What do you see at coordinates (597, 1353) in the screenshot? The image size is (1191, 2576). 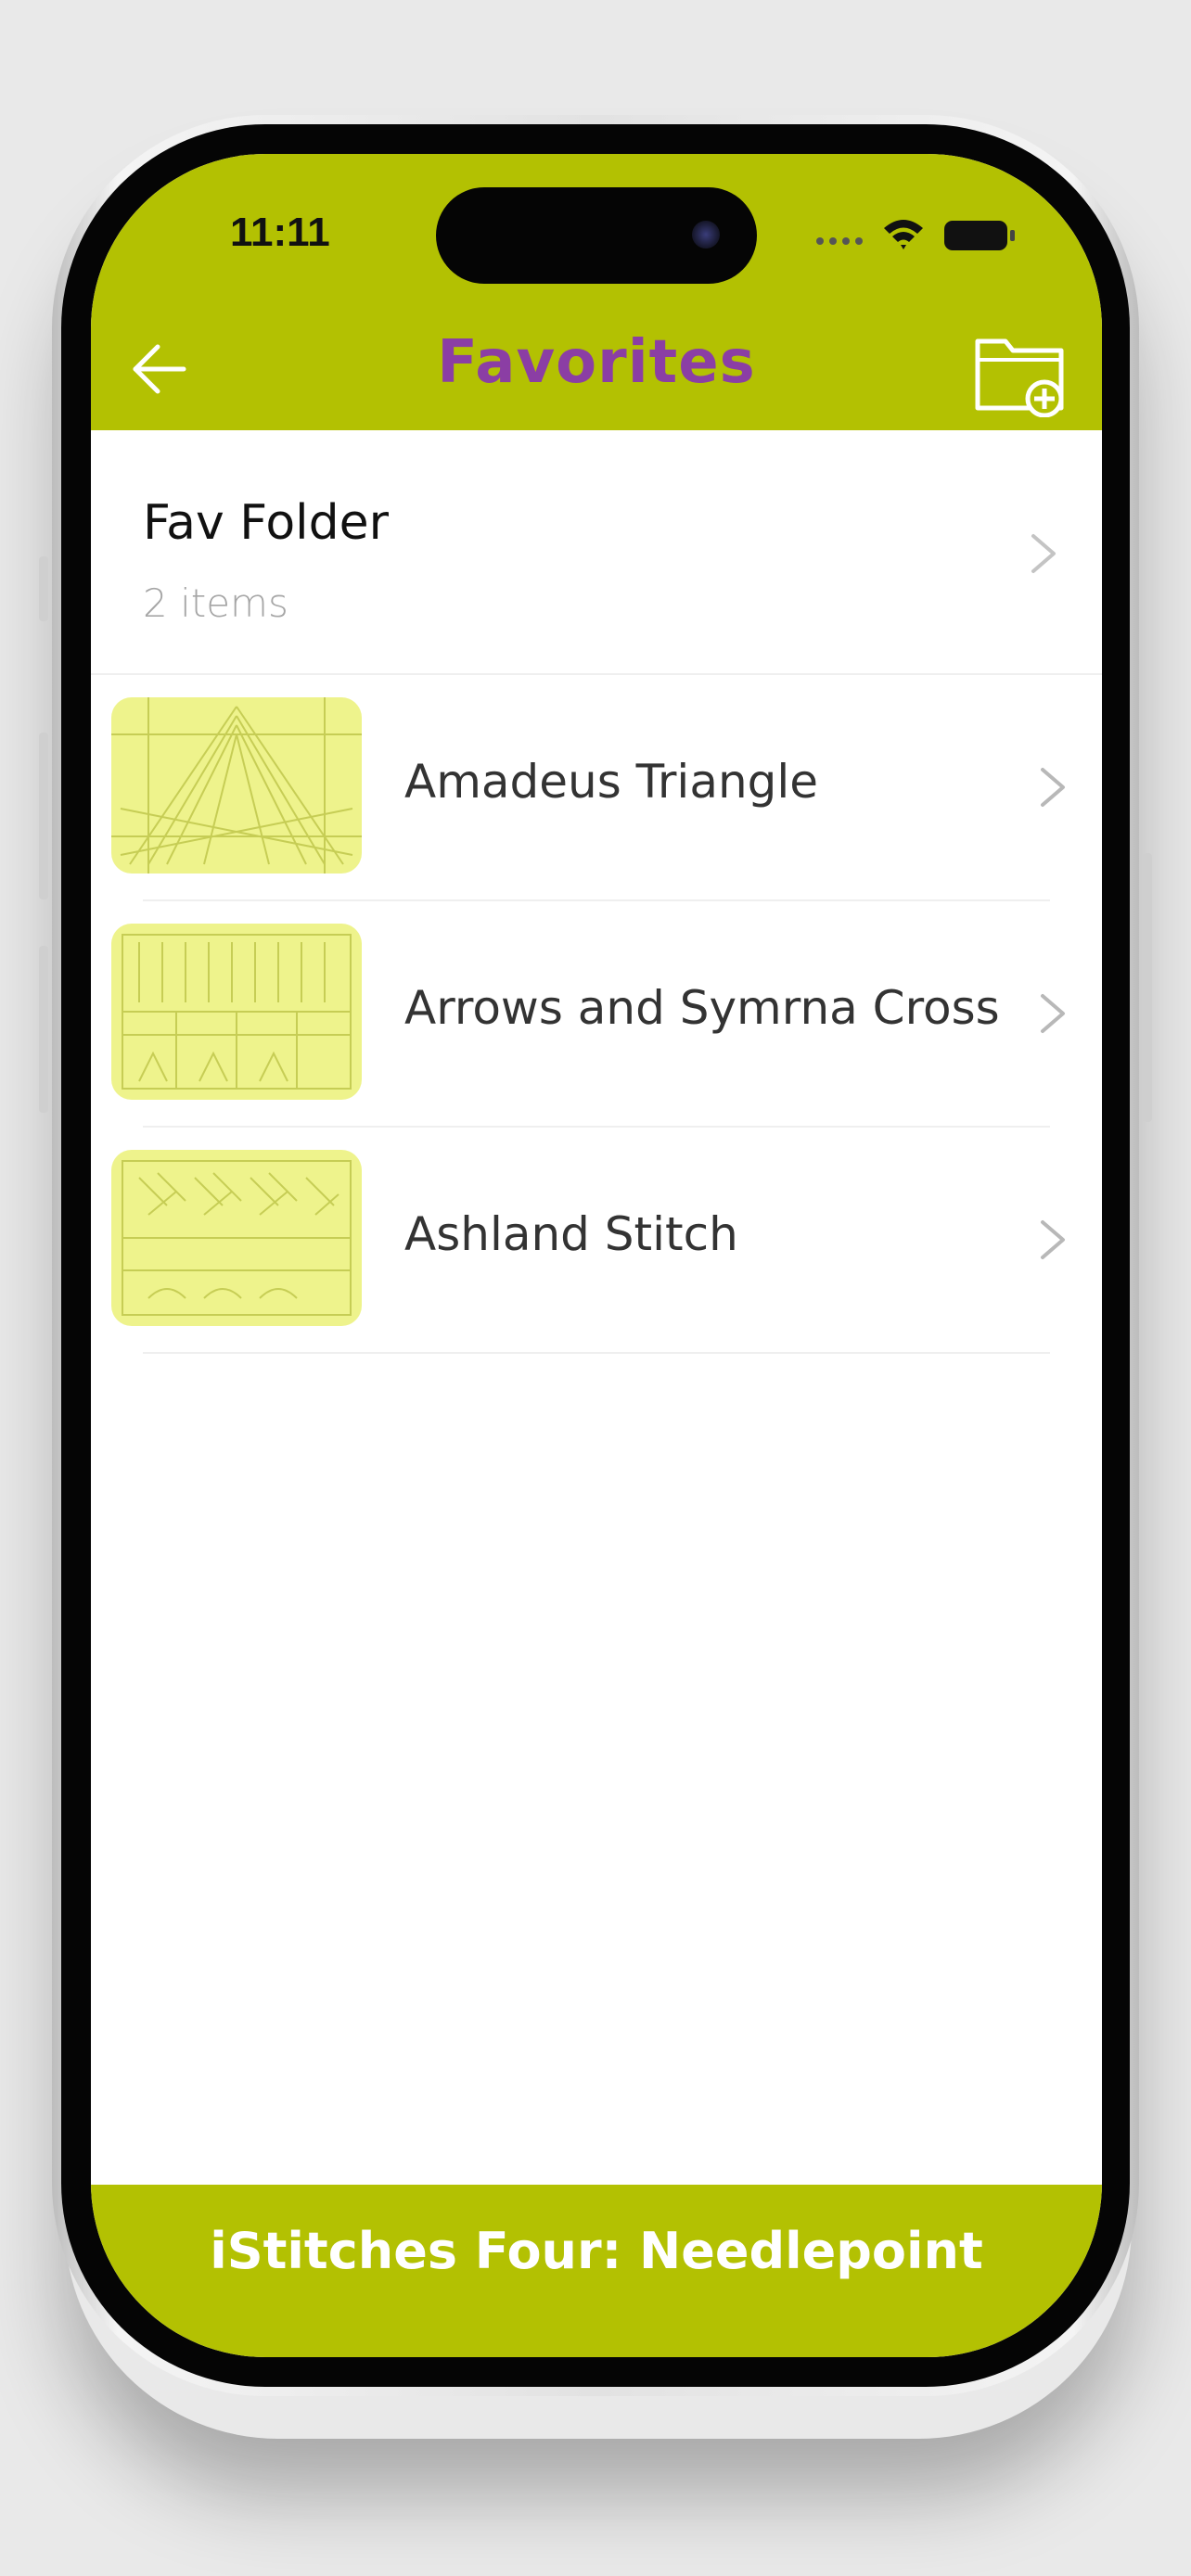 I see `row-divider` at bounding box center [597, 1353].